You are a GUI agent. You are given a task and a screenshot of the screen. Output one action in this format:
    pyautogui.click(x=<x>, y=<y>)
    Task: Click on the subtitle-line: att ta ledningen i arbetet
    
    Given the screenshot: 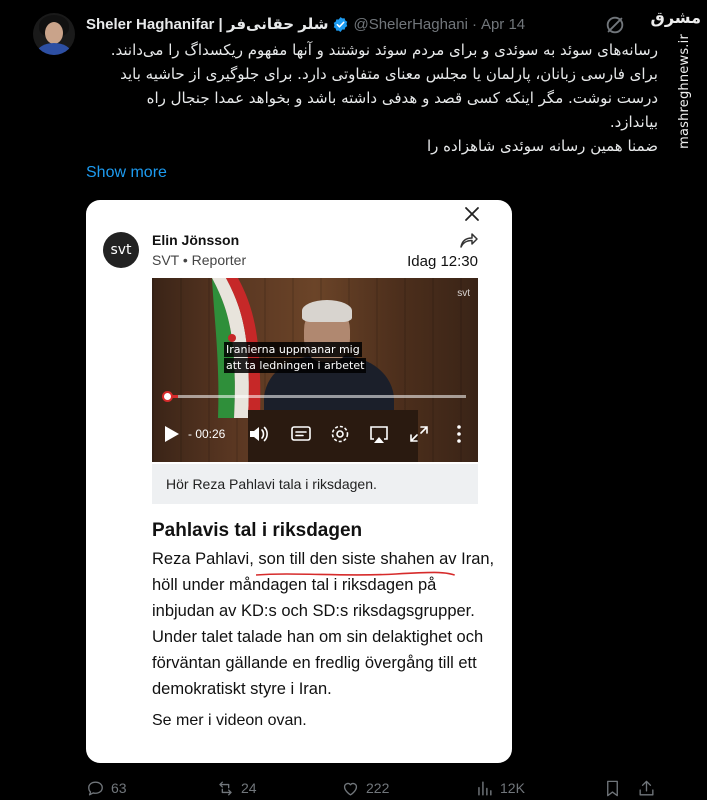 What is the action you would take?
    pyautogui.click(x=295, y=365)
    